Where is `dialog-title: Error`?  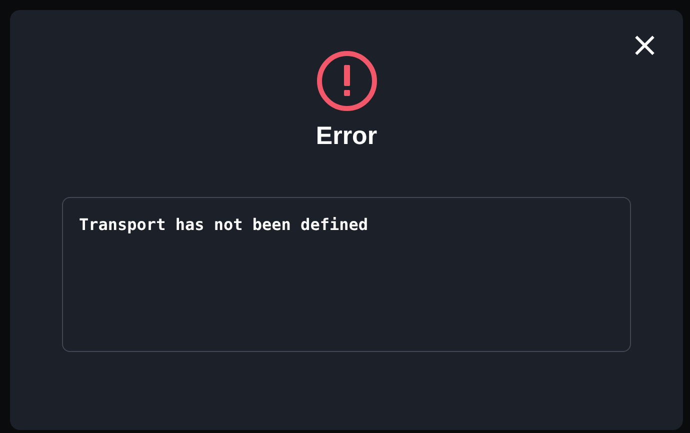 dialog-title: Error is located at coordinates (347, 136).